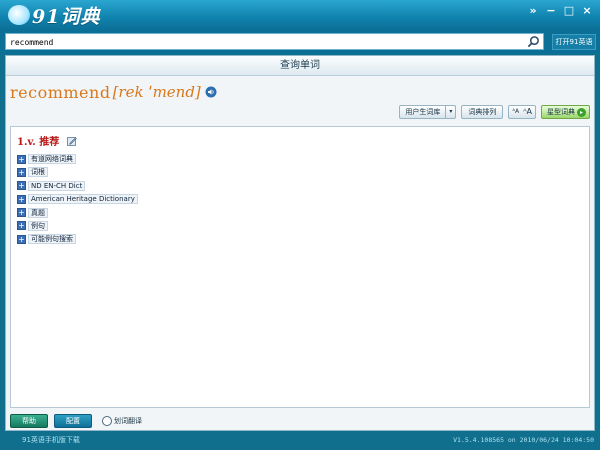  I want to click on font-increase-button: ᴬA, so click(527, 112).